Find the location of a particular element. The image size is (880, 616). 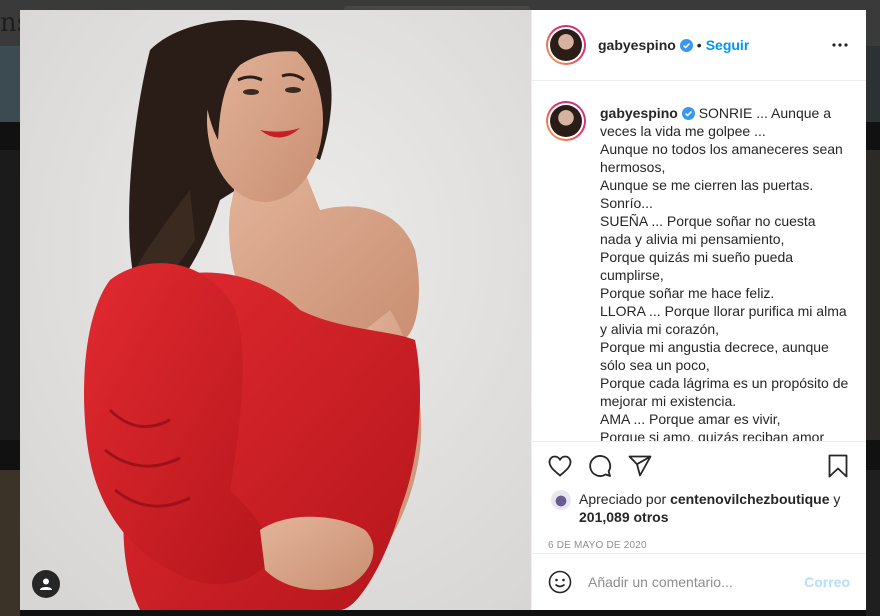

likes-and: y is located at coordinates (837, 499).